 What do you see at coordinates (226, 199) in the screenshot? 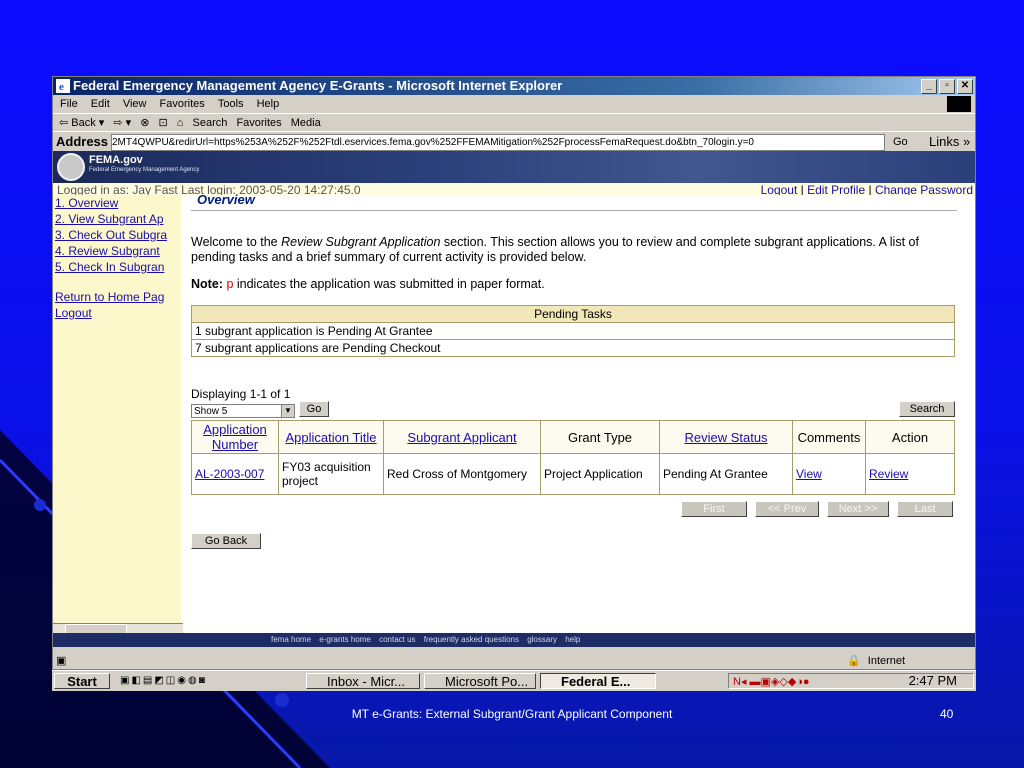
I see `page-title: Overview` at bounding box center [226, 199].